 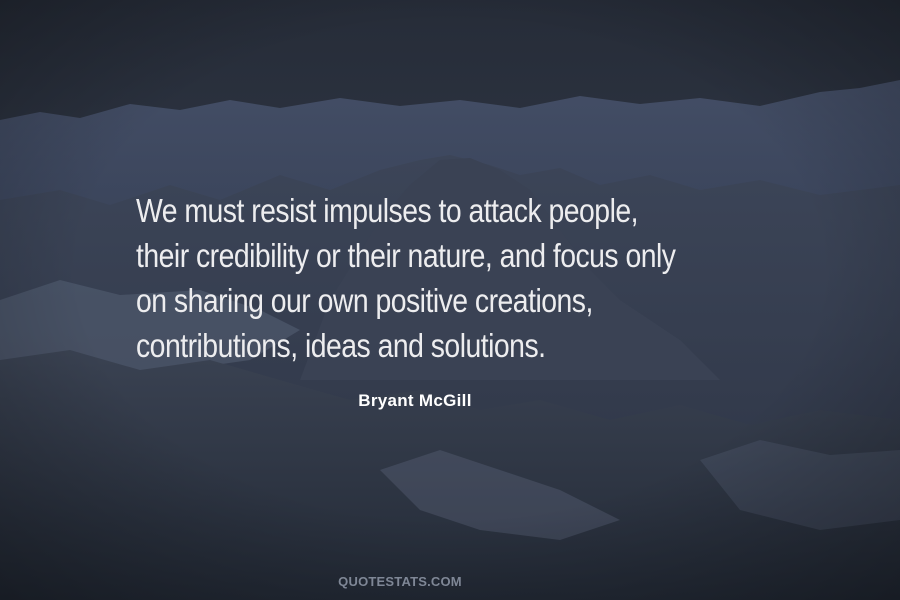 I want to click on site-watermark: QUOTESTATS.COM, so click(x=400, y=581).